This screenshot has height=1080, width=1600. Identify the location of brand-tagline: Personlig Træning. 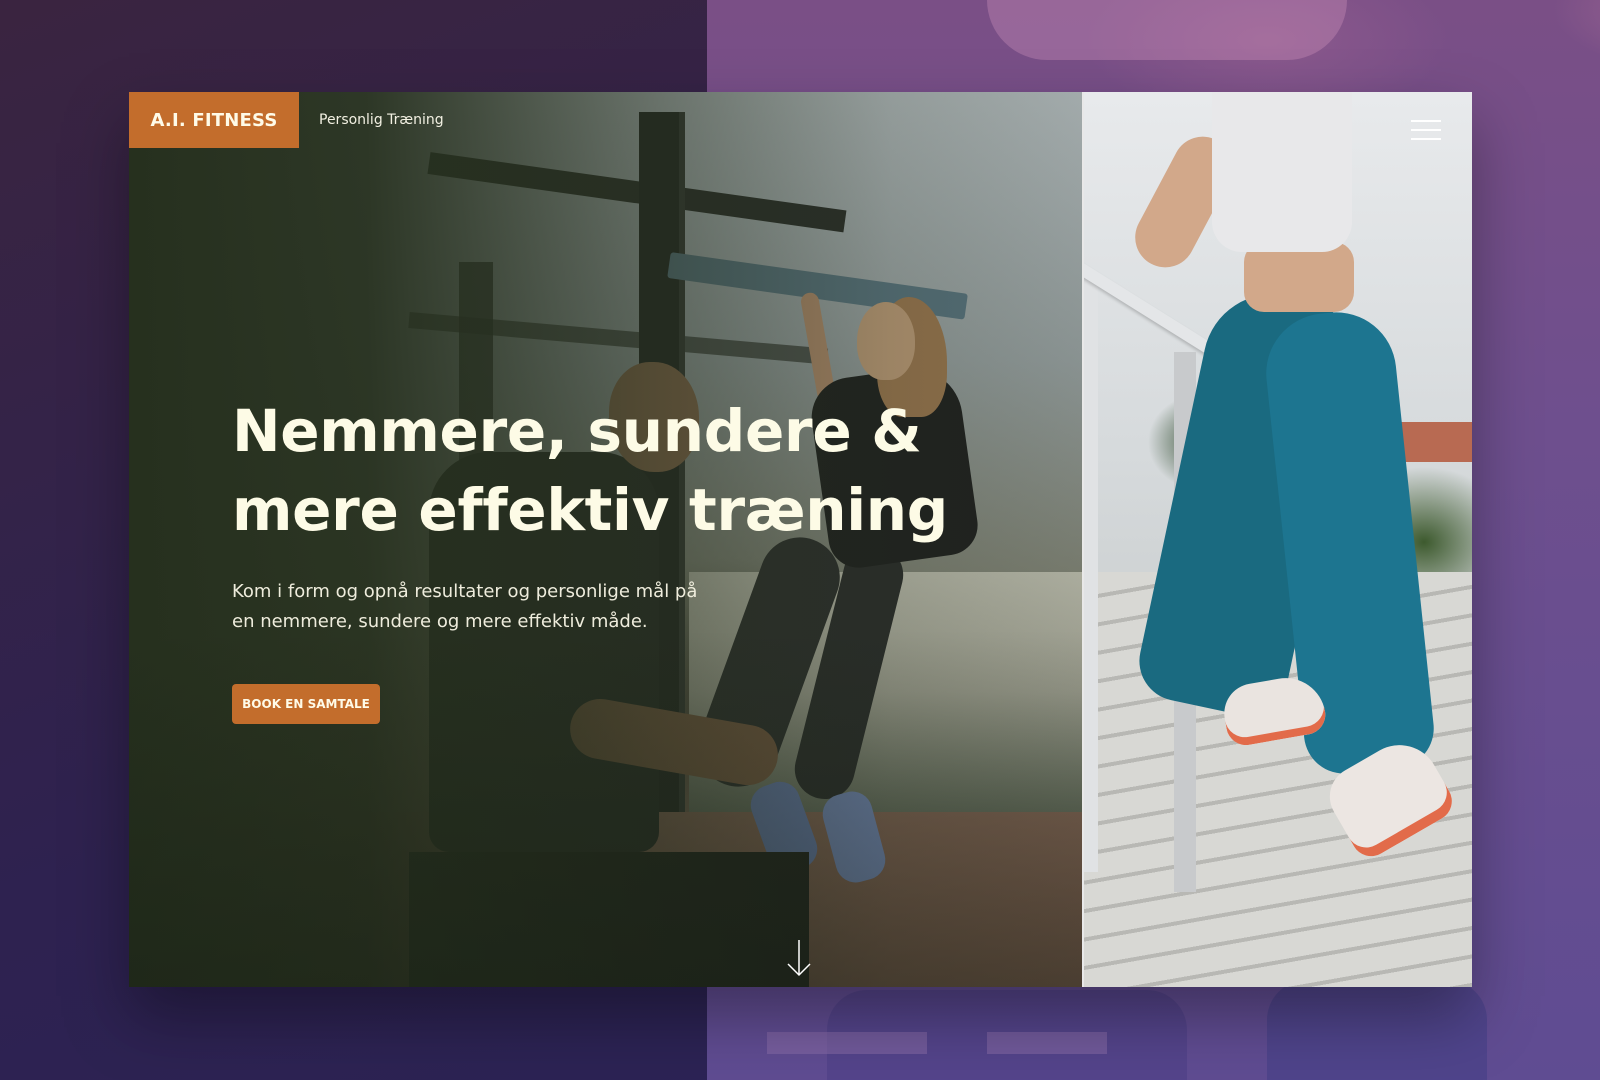
(381, 120).